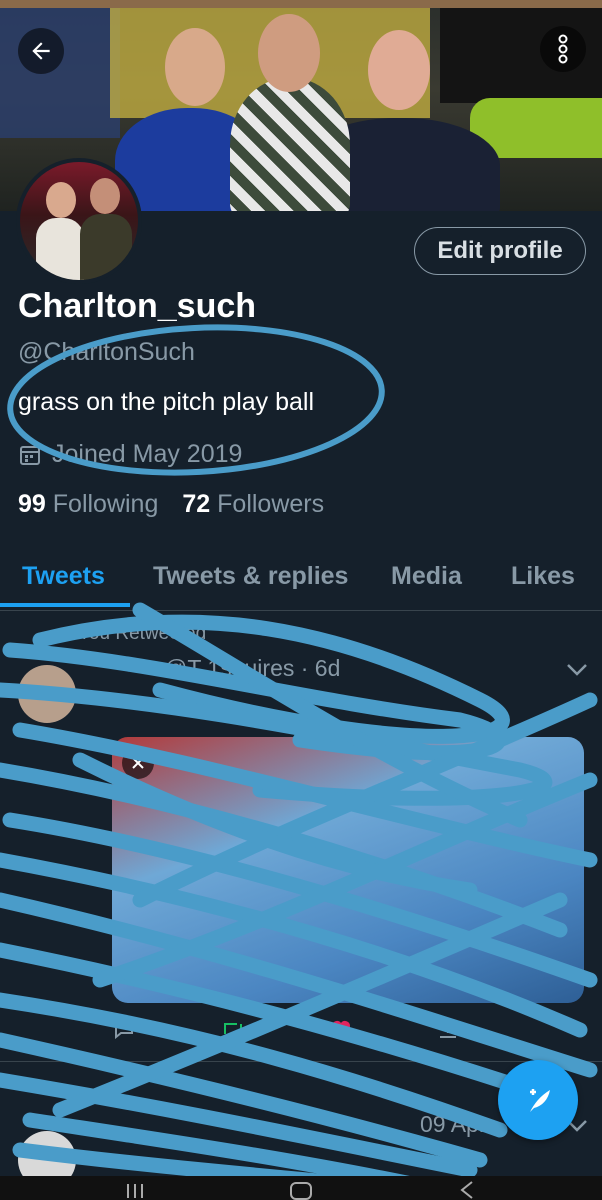 The width and height of the screenshot is (602, 1200). I want to click on avatar-person-left-head, so click(61, 200).